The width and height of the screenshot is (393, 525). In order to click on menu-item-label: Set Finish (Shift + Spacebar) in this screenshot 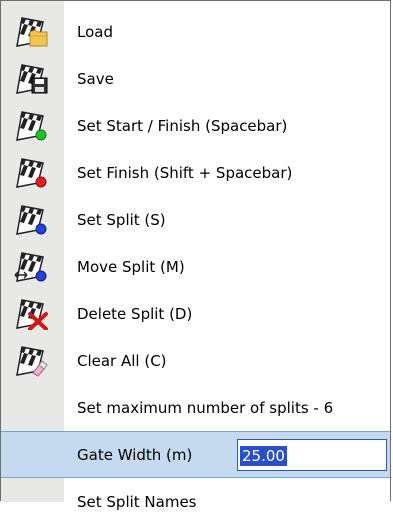, I will do `click(185, 172)`.